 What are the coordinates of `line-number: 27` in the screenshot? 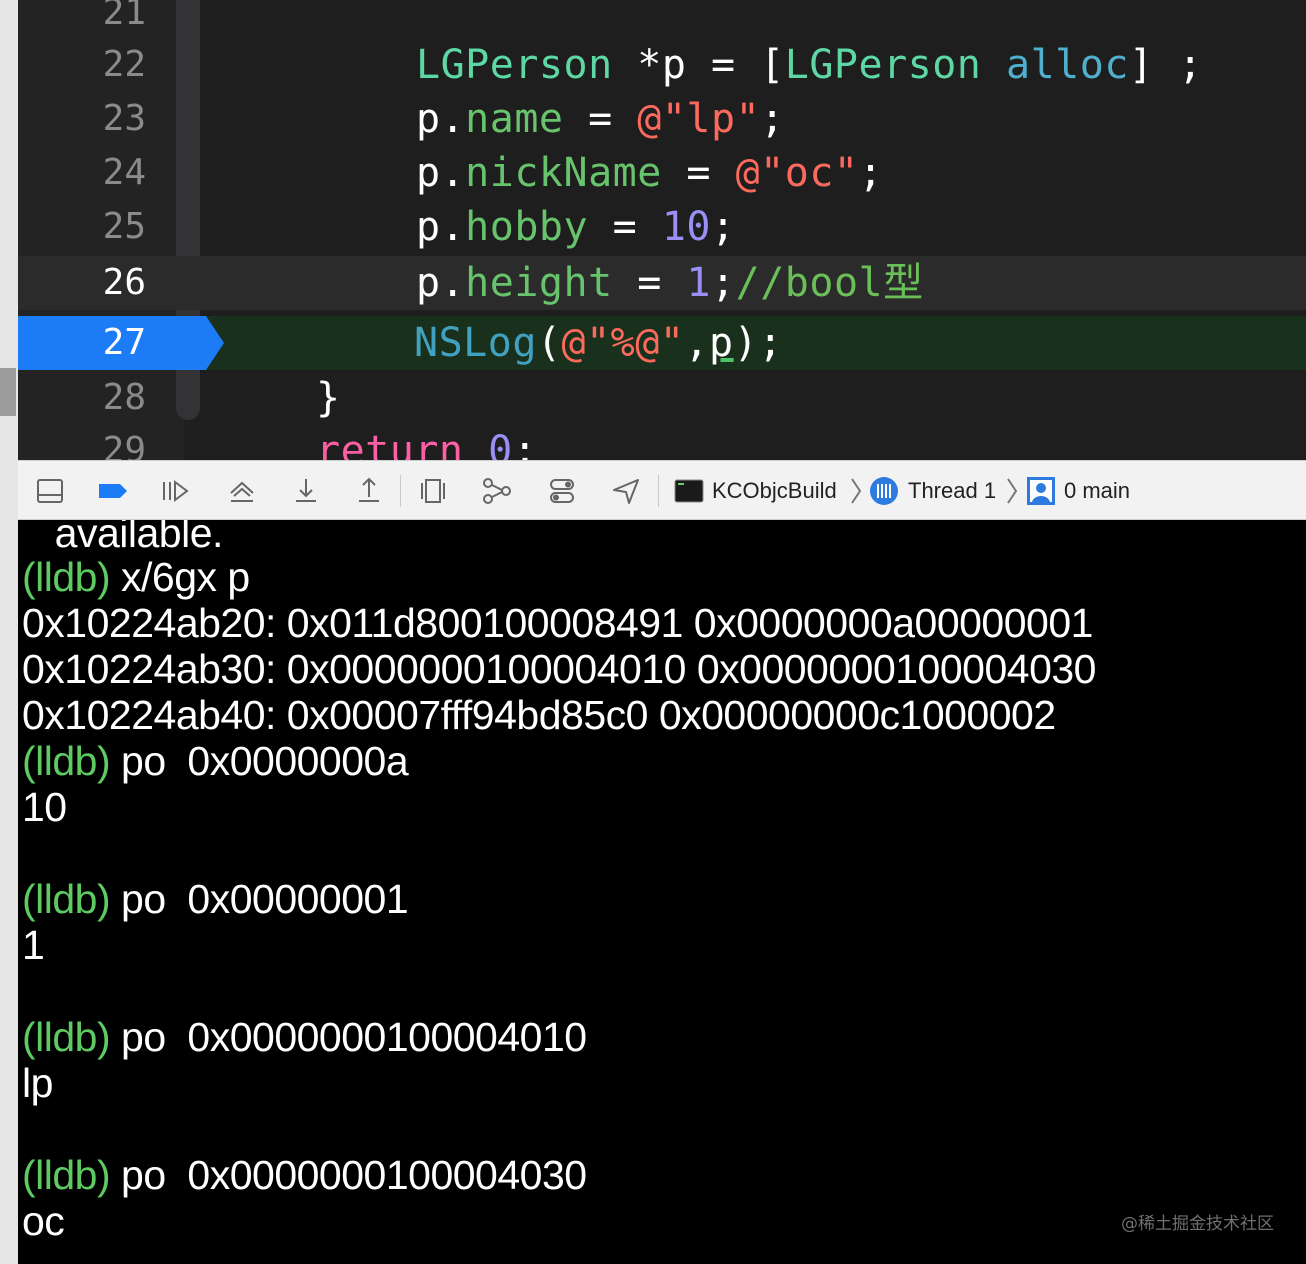 It's located at (124, 342).